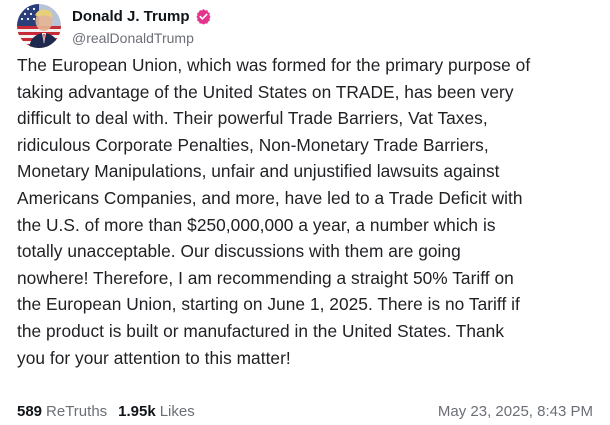 Image resolution: width=610 pixels, height=425 pixels. I want to click on likes-stat: 1.95k Likes, so click(156, 411).